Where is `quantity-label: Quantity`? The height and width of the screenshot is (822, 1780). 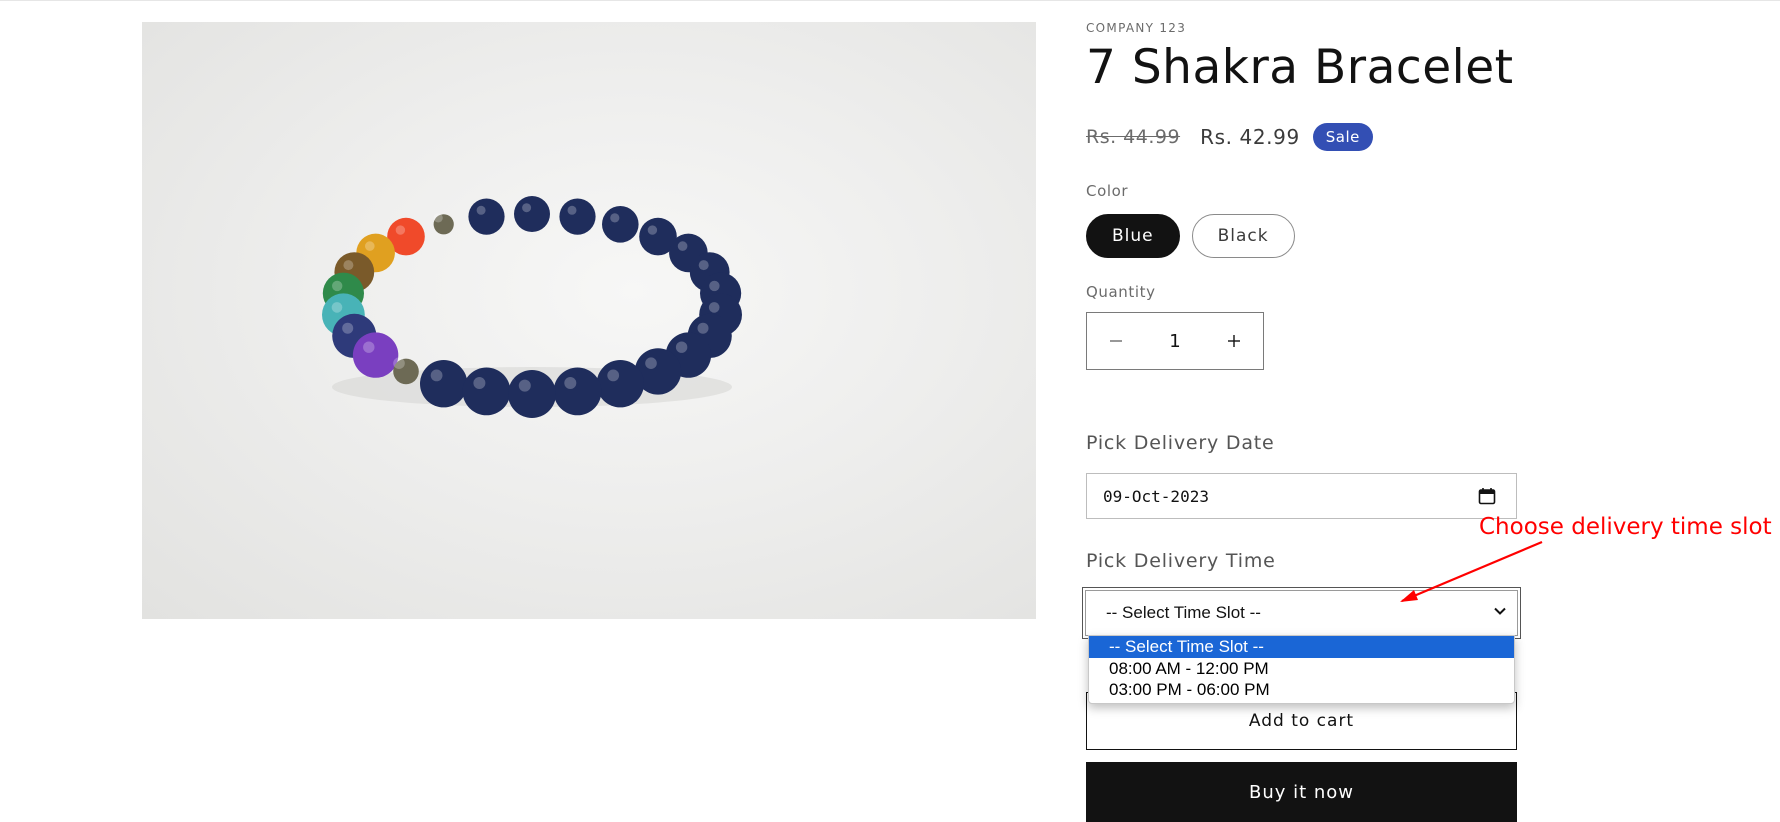
quantity-label: Quantity is located at coordinates (1121, 292).